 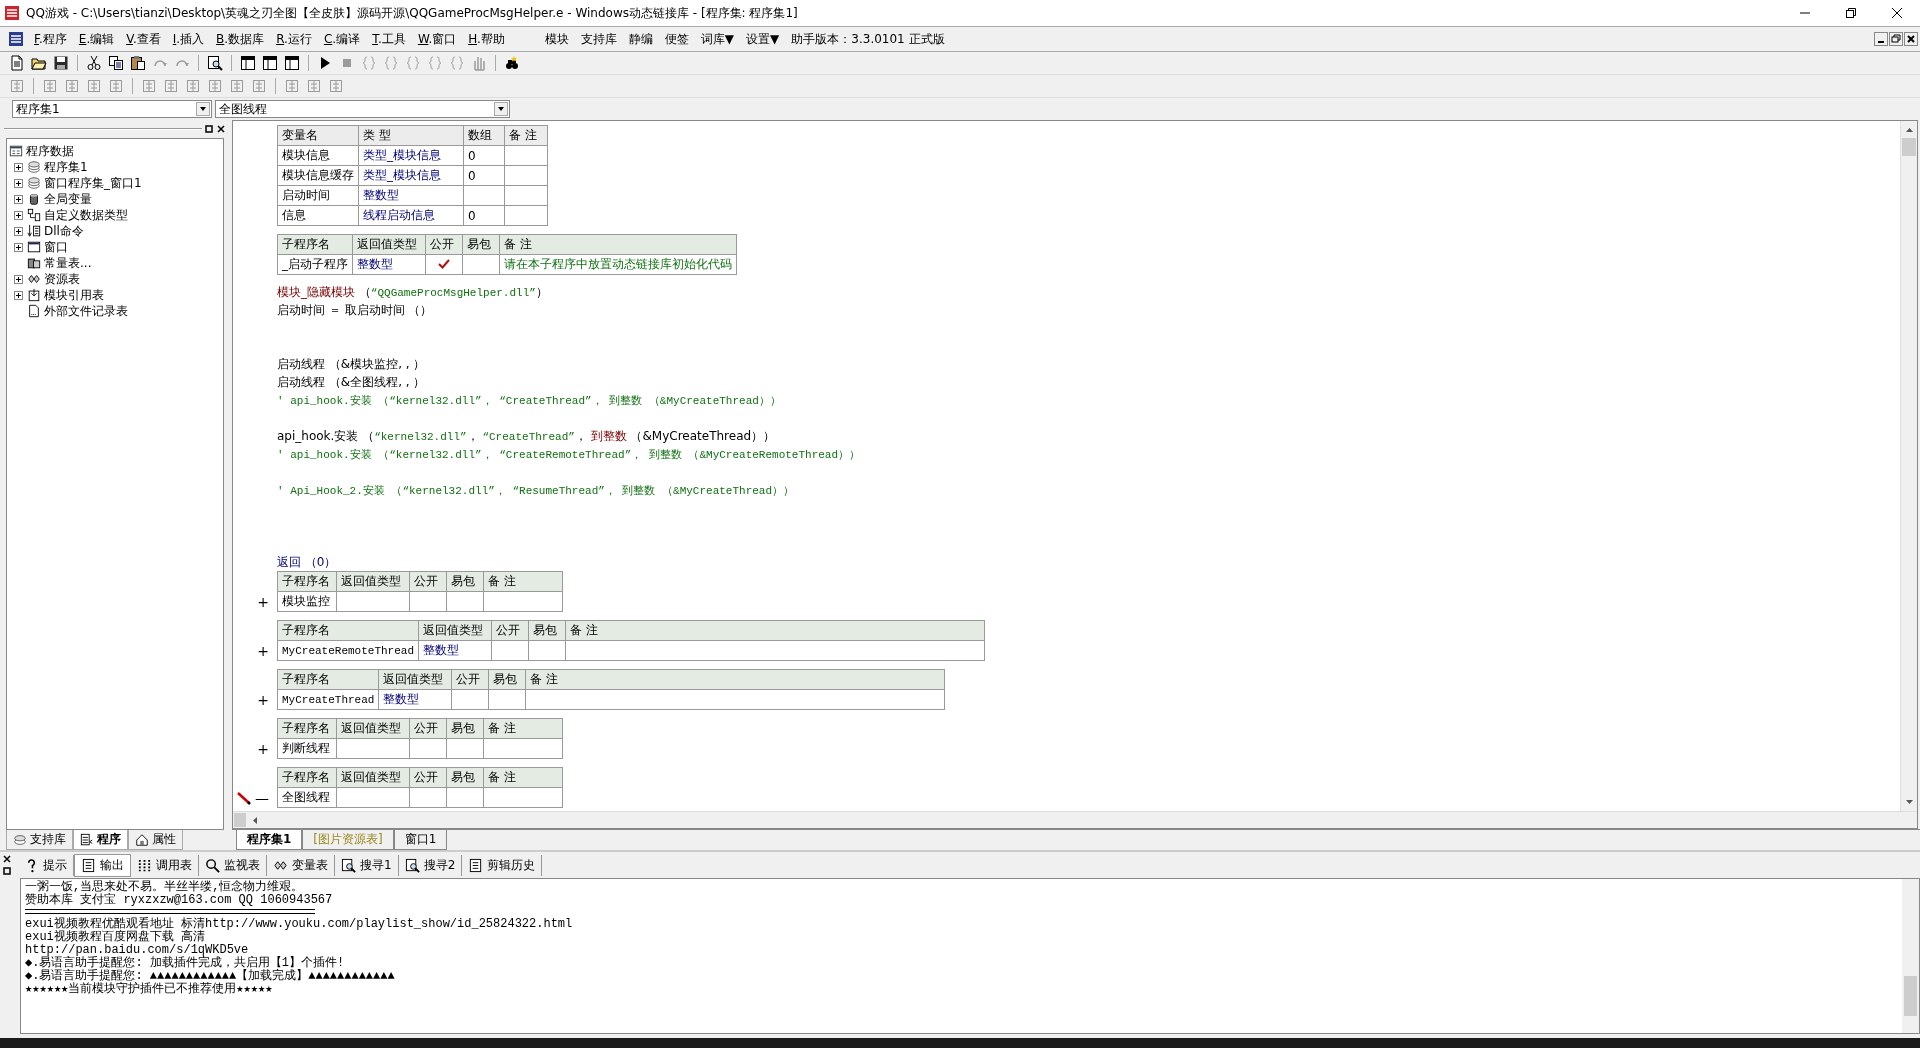 I want to click on menu-item: R.运行, so click(x=294, y=39).